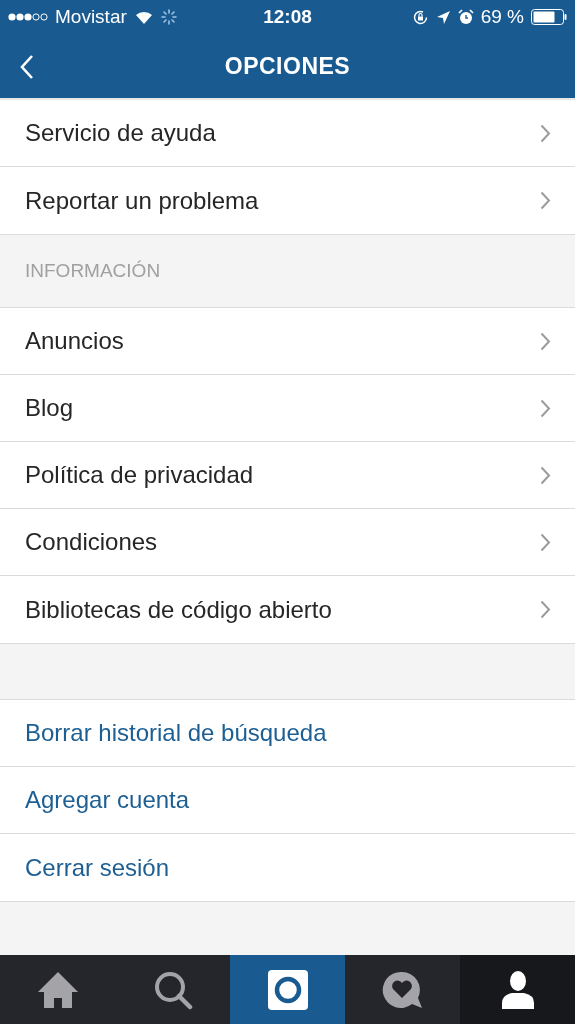  I want to click on profile-icon, so click(517, 989).